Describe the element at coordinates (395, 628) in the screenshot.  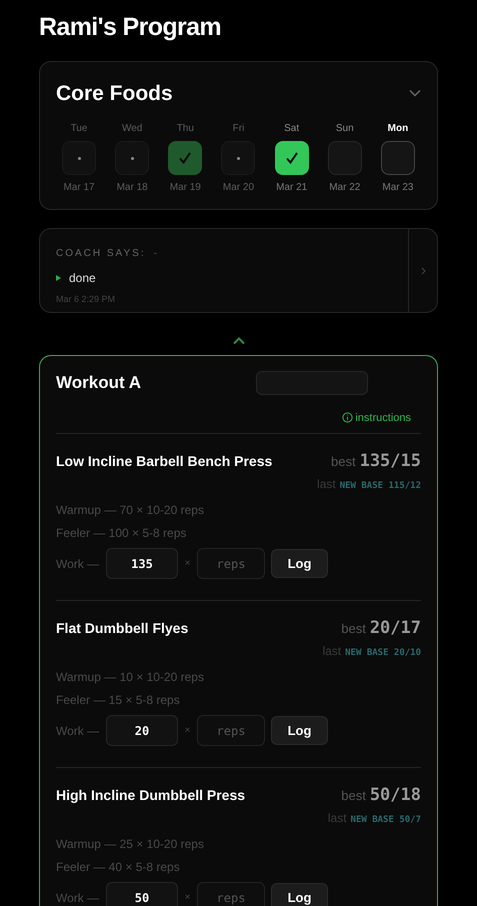
I see `best-value: 20/17` at that location.